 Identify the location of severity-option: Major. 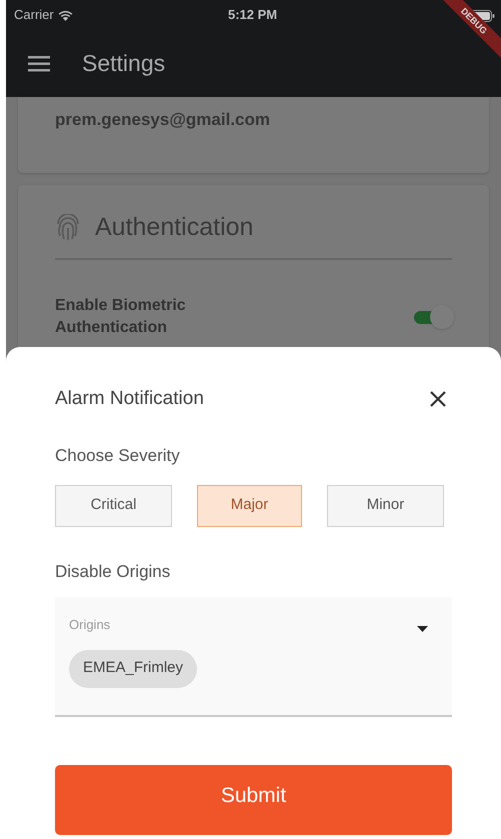
(249, 505).